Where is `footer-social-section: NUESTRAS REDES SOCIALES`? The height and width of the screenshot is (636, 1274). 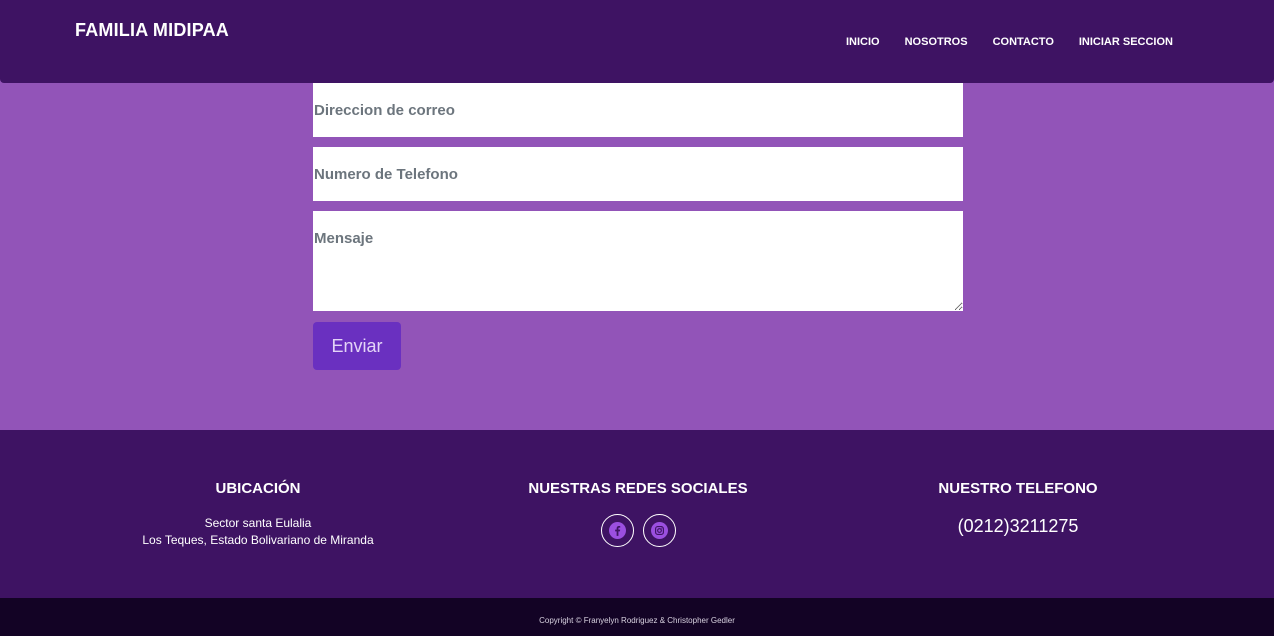 footer-social-section: NUESTRAS REDES SOCIALES is located at coordinates (638, 513).